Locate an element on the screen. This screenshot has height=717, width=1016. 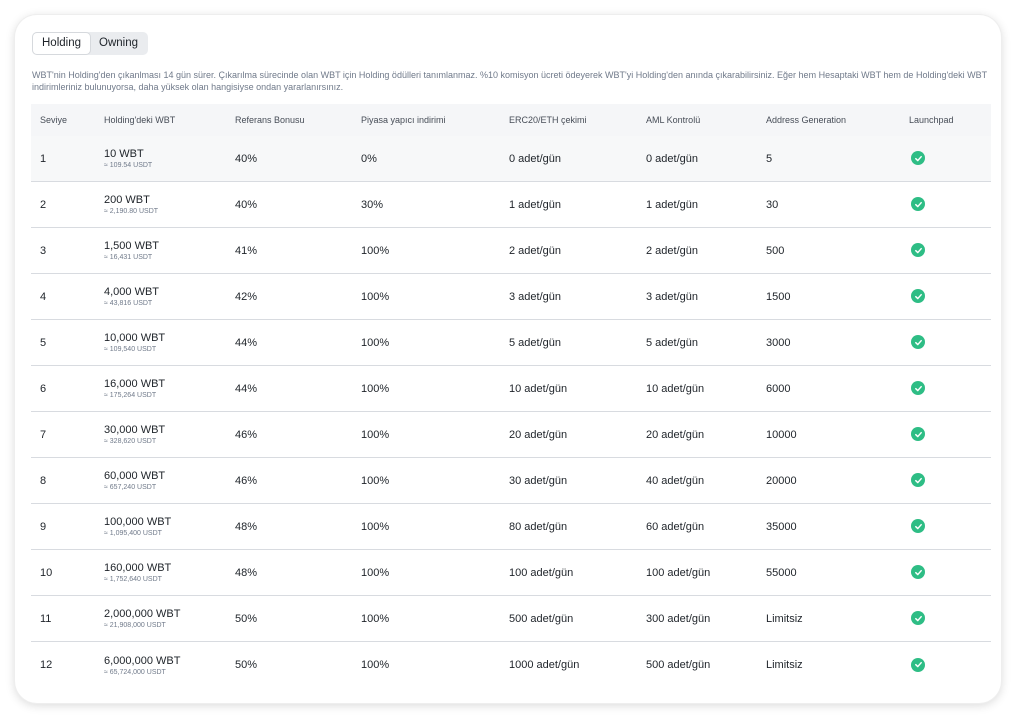
cell-level: 10 is located at coordinates (46, 572).